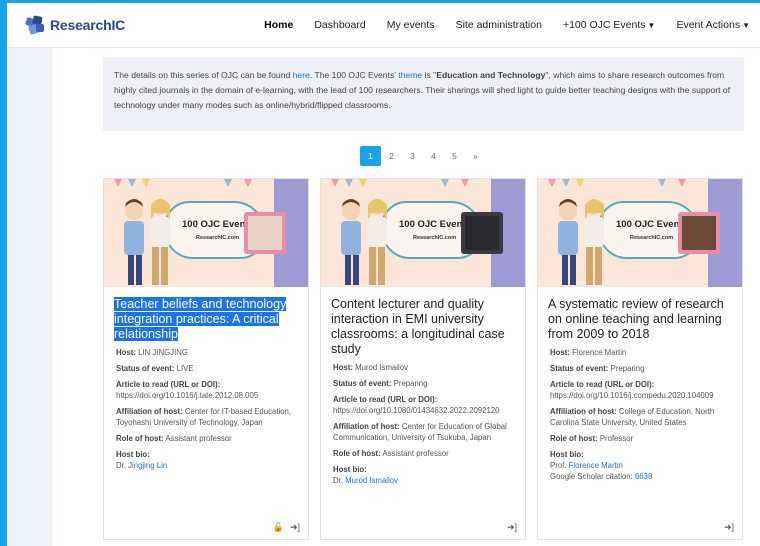 Image resolution: width=760 pixels, height=546 pixels. Describe the element at coordinates (713, 25) in the screenshot. I see `nav-event-actions-dropdown: Event Actions ▼` at that location.